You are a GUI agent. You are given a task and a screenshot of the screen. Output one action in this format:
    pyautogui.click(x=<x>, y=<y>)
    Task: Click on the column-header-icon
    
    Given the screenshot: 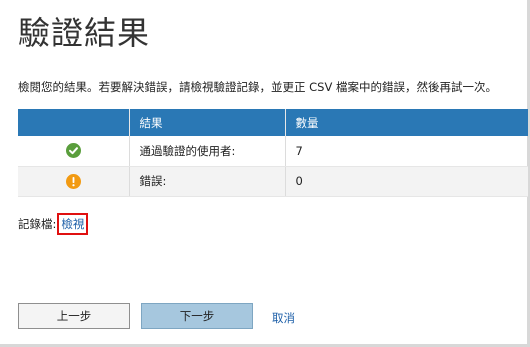 What is the action you would take?
    pyautogui.click(x=74, y=122)
    